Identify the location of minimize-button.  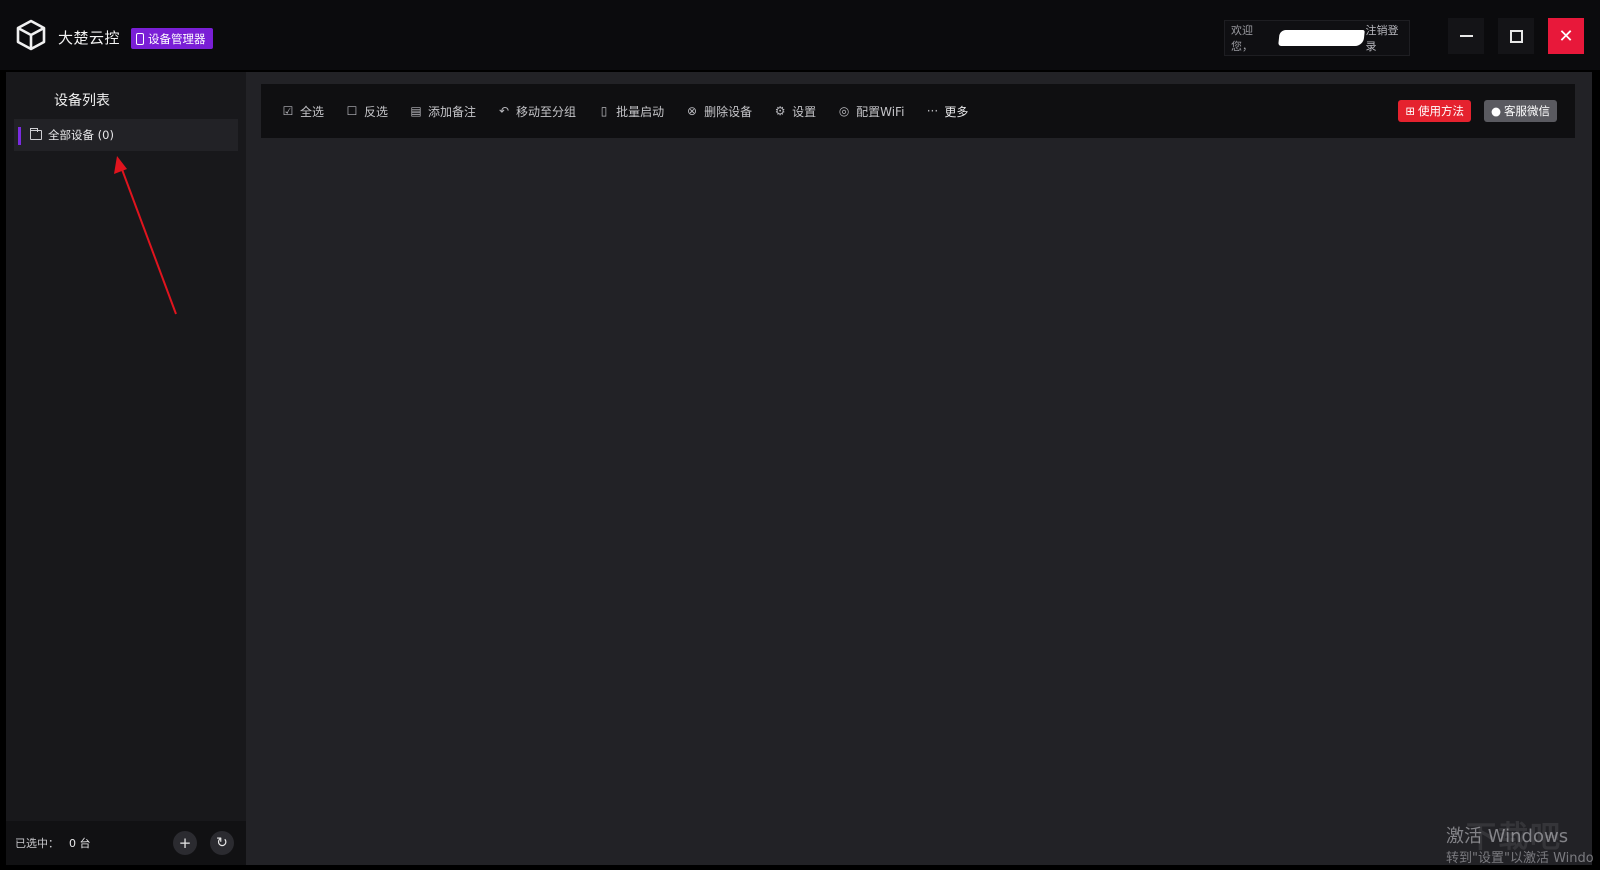
(1466, 36).